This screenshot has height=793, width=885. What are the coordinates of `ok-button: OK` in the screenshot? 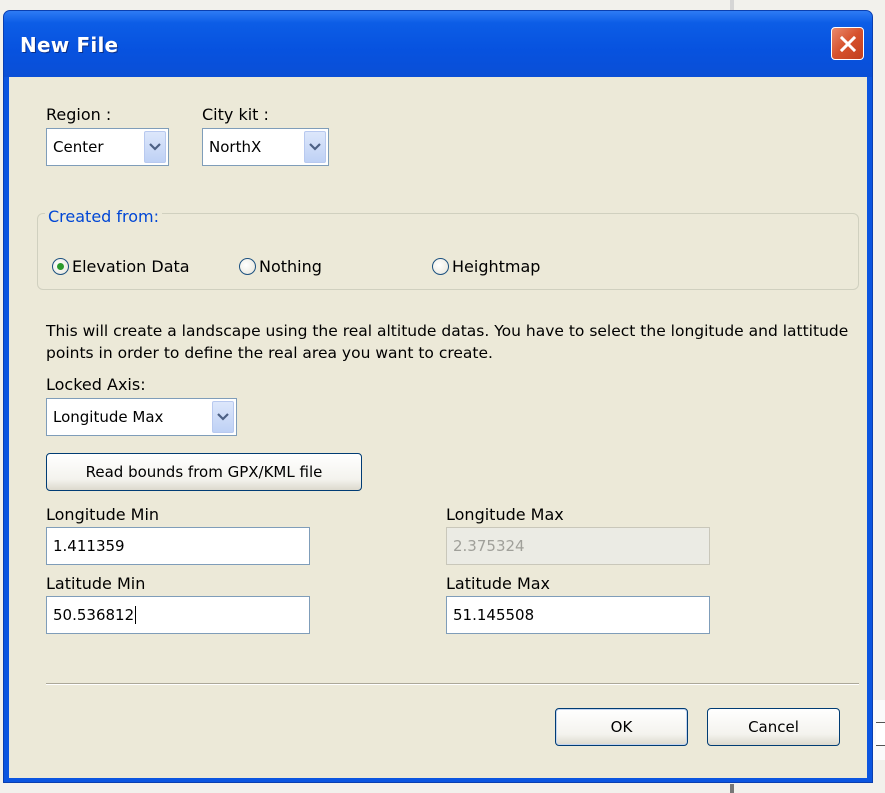 It's located at (621, 727).